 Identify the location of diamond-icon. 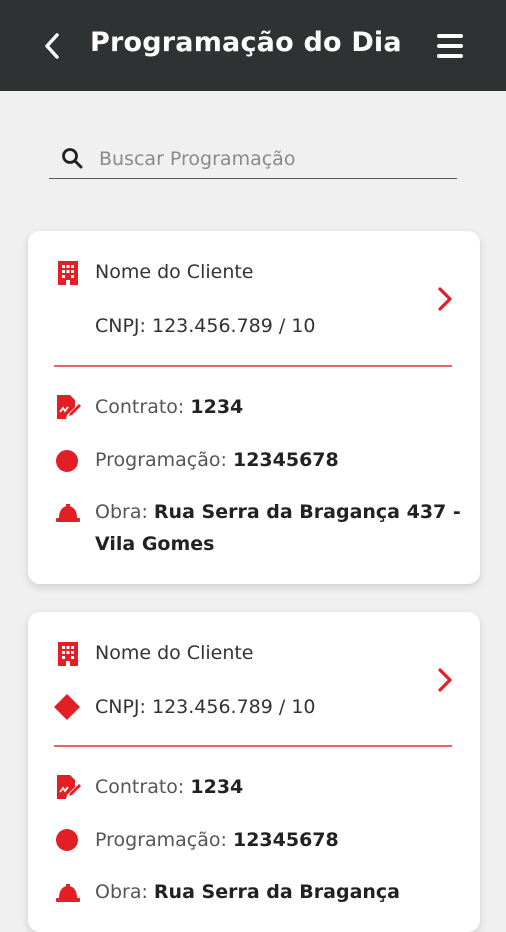
(67, 707).